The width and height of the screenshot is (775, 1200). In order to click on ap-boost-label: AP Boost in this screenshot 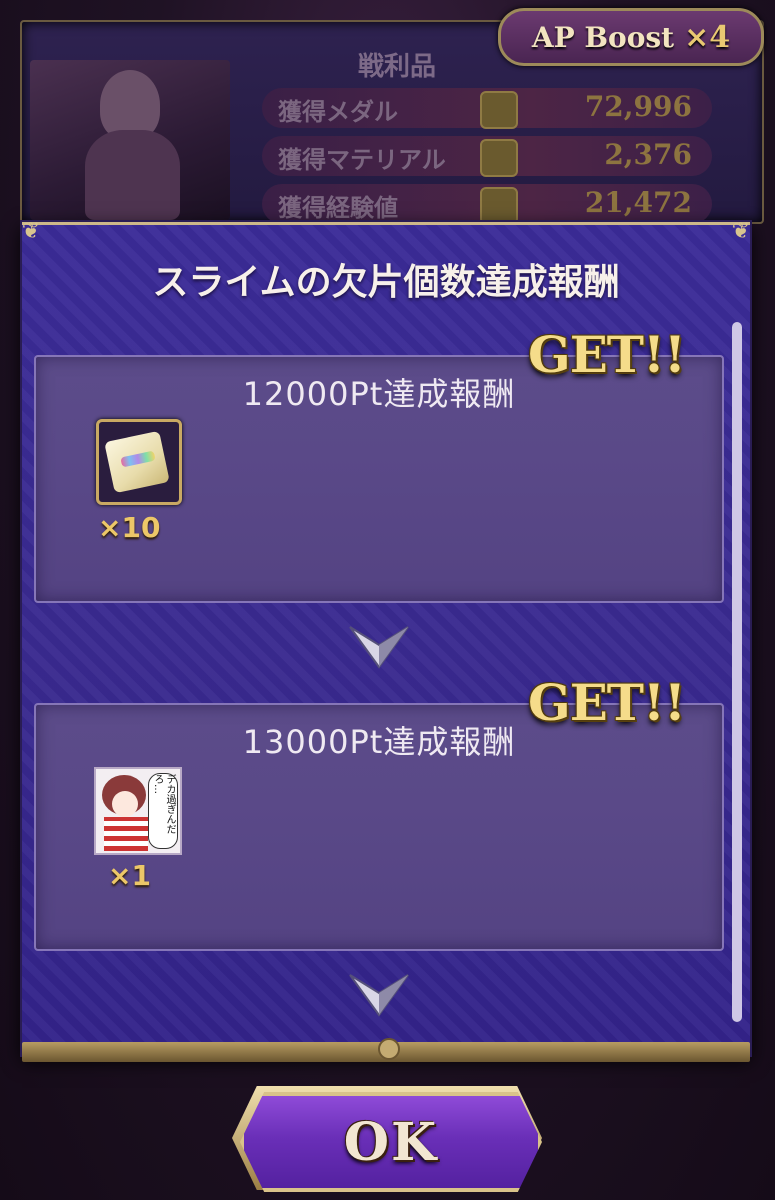, I will do `click(603, 37)`.